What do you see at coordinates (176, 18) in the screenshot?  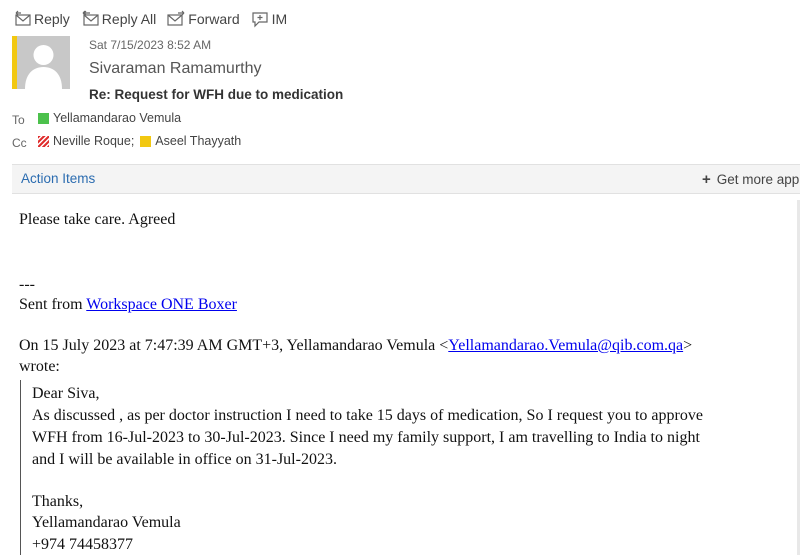 I see `forward-icon` at bounding box center [176, 18].